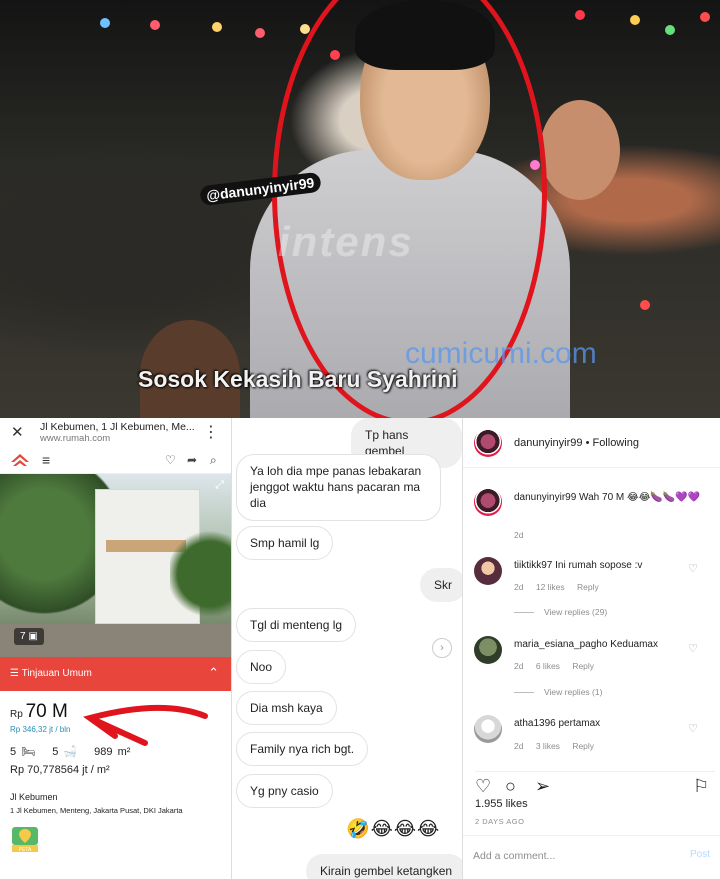  I want to click on comment-text: pertamax, so click(579, 723).